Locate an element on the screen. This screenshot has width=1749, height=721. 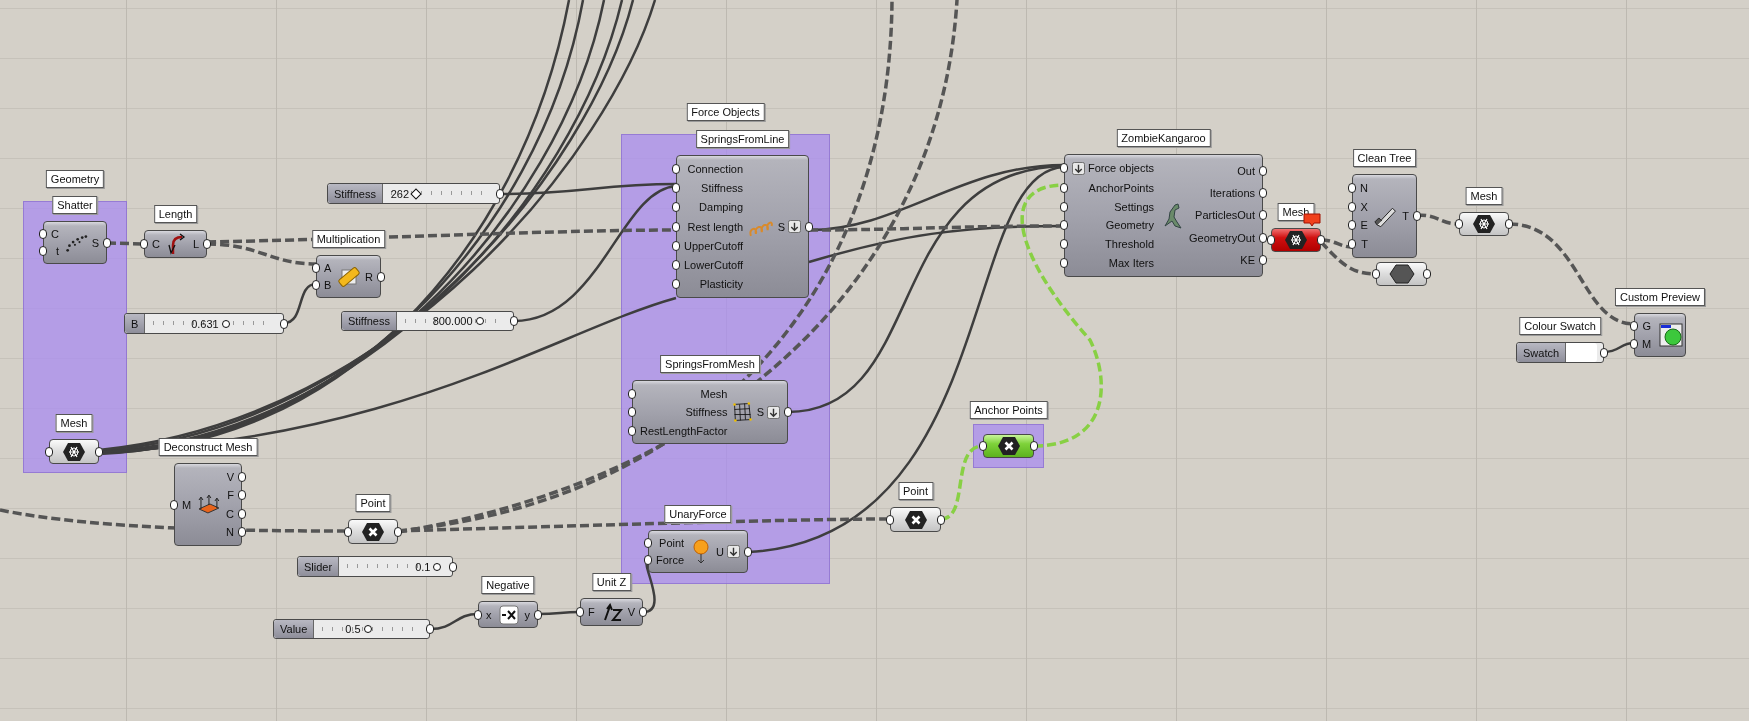
port-label: V is located at coordinates (230, 476).